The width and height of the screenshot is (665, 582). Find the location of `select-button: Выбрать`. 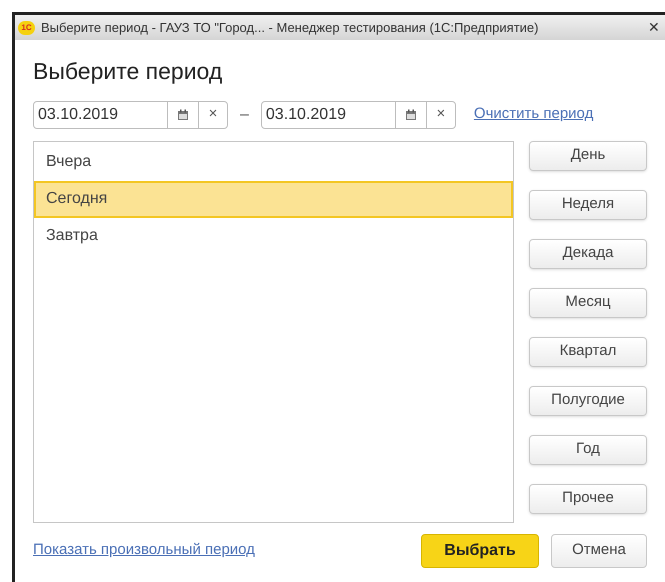

select-button: Выбрать is located at coordinates (480, 551).